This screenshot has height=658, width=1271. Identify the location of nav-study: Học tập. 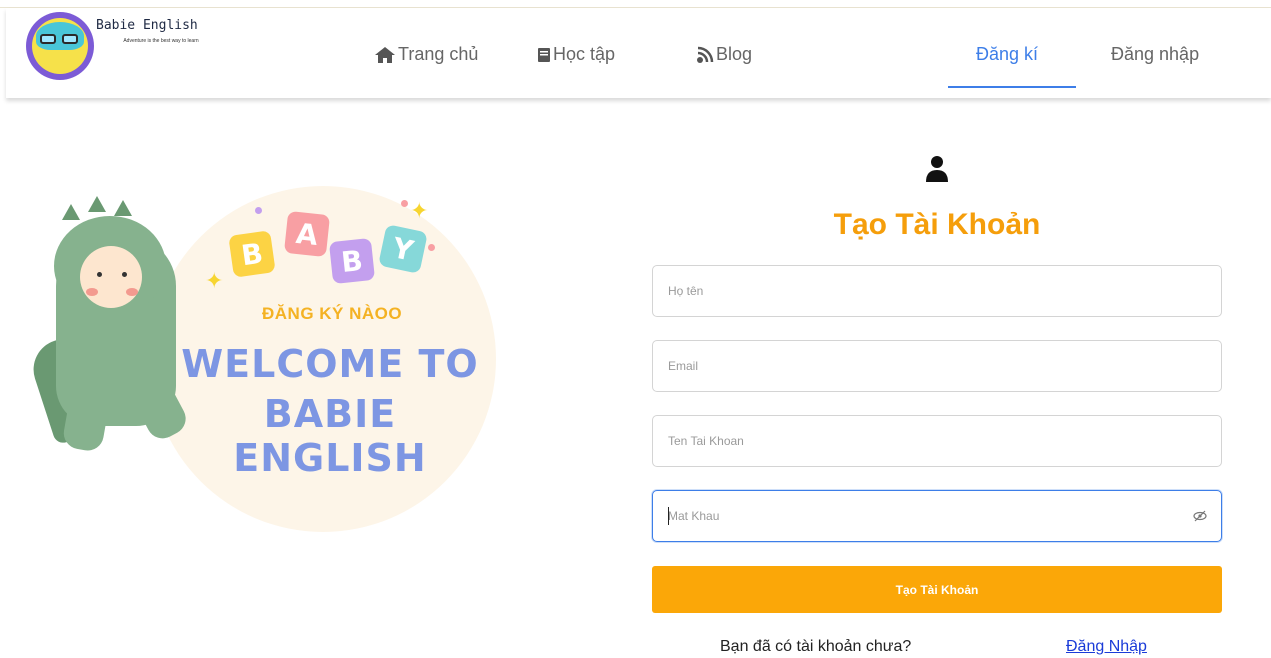
(576, 54).